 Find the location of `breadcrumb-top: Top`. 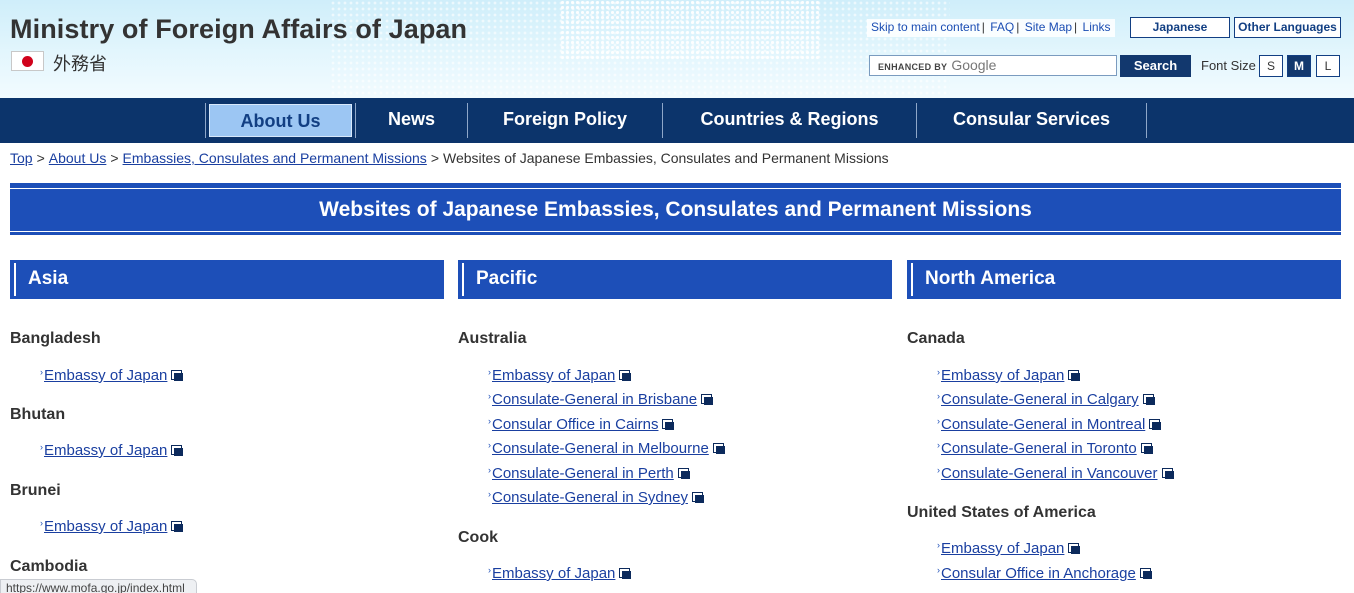

breadcrumb-top: Top is located at coordinates (21, 158).